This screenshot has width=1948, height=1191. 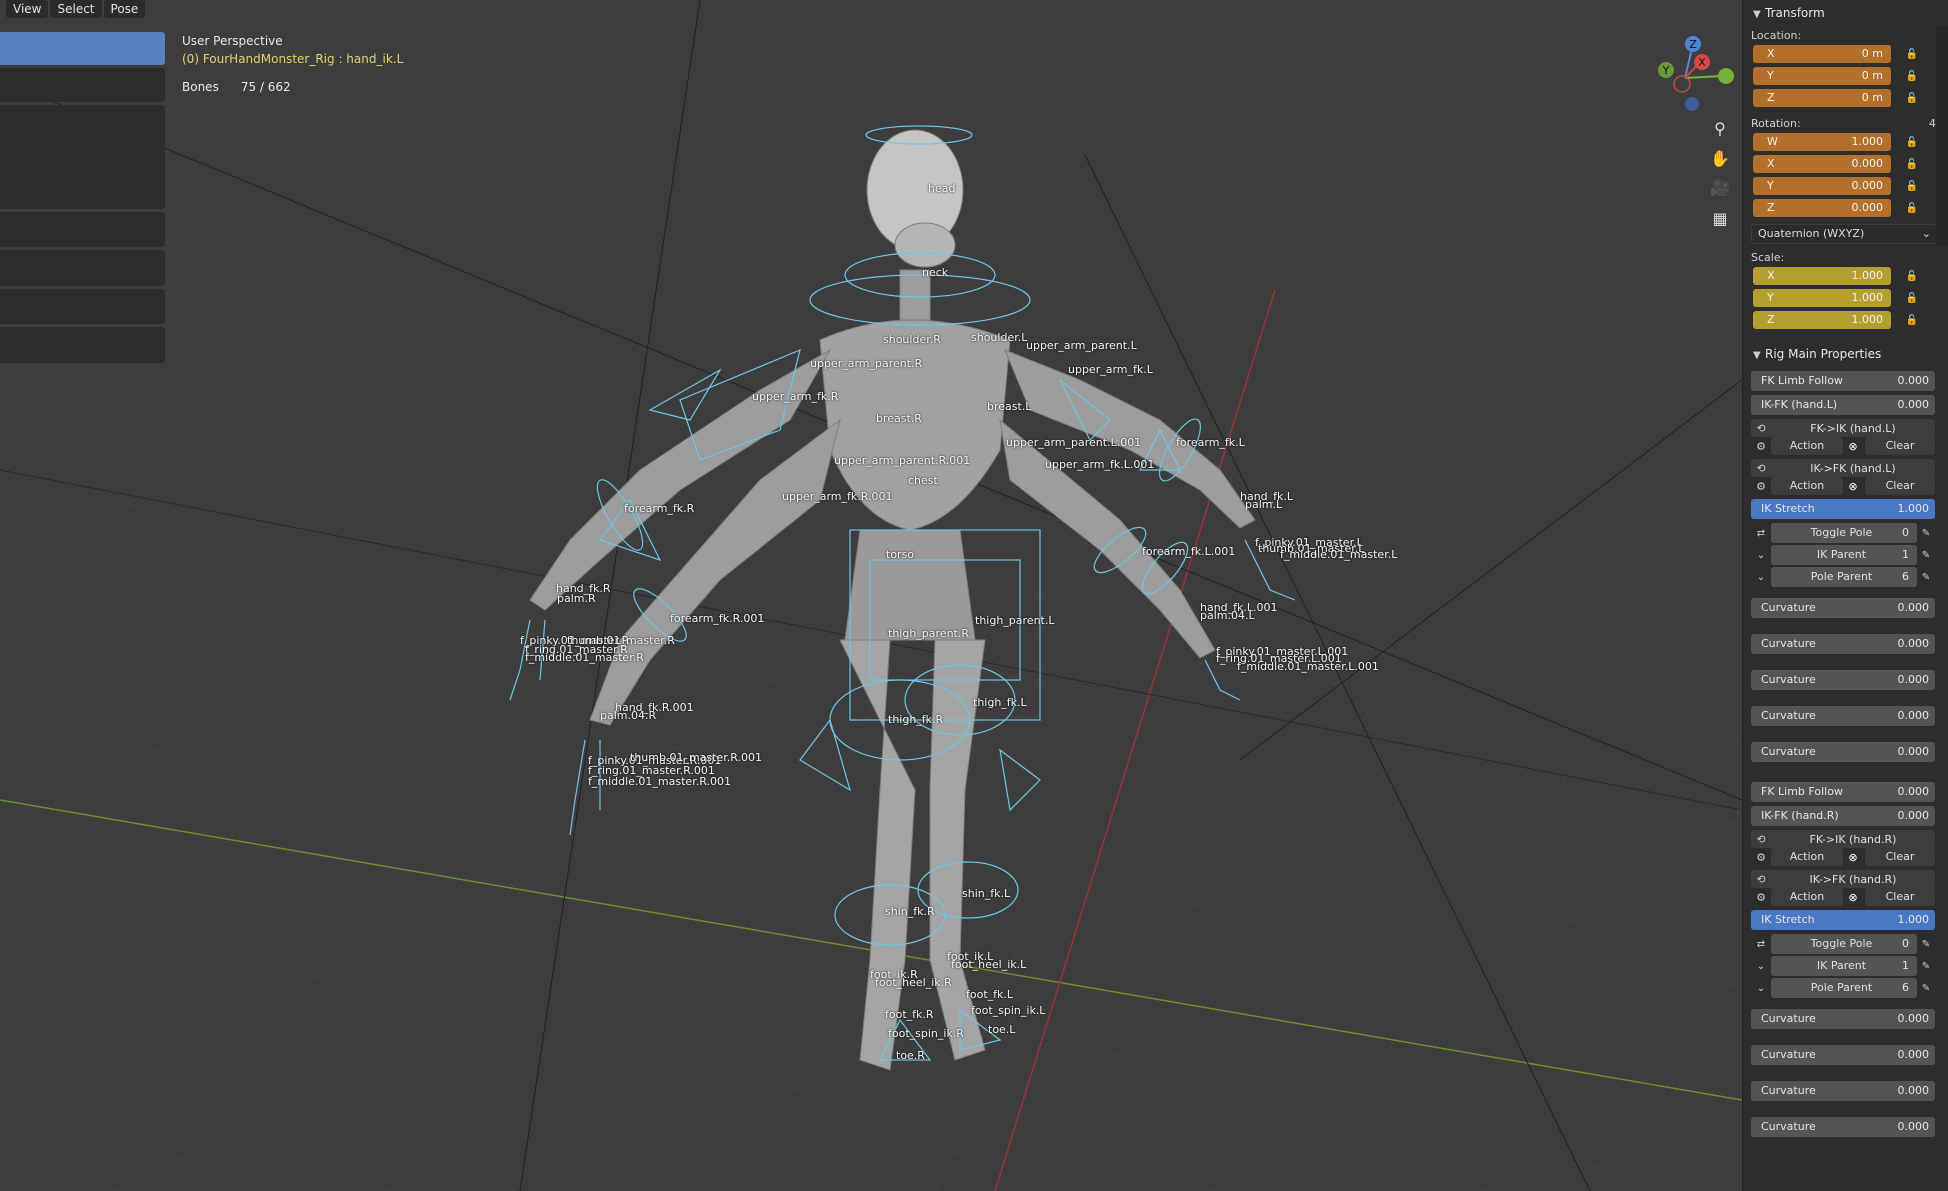 What do you see at coordinates (999, 337) in the screenshot?
I see `bone-label: shoulder.L` at bounding box center [999, 337].